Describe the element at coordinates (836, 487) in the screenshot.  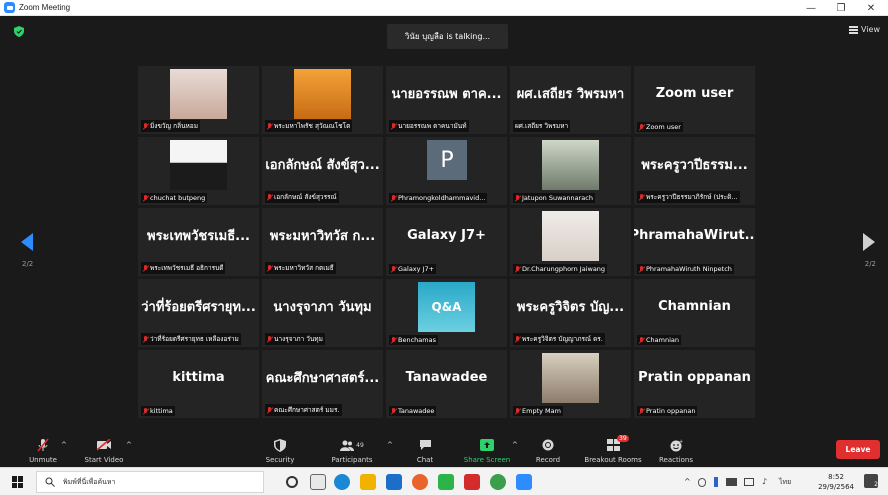
I see `clock-date: 29/9/2564` at that location.